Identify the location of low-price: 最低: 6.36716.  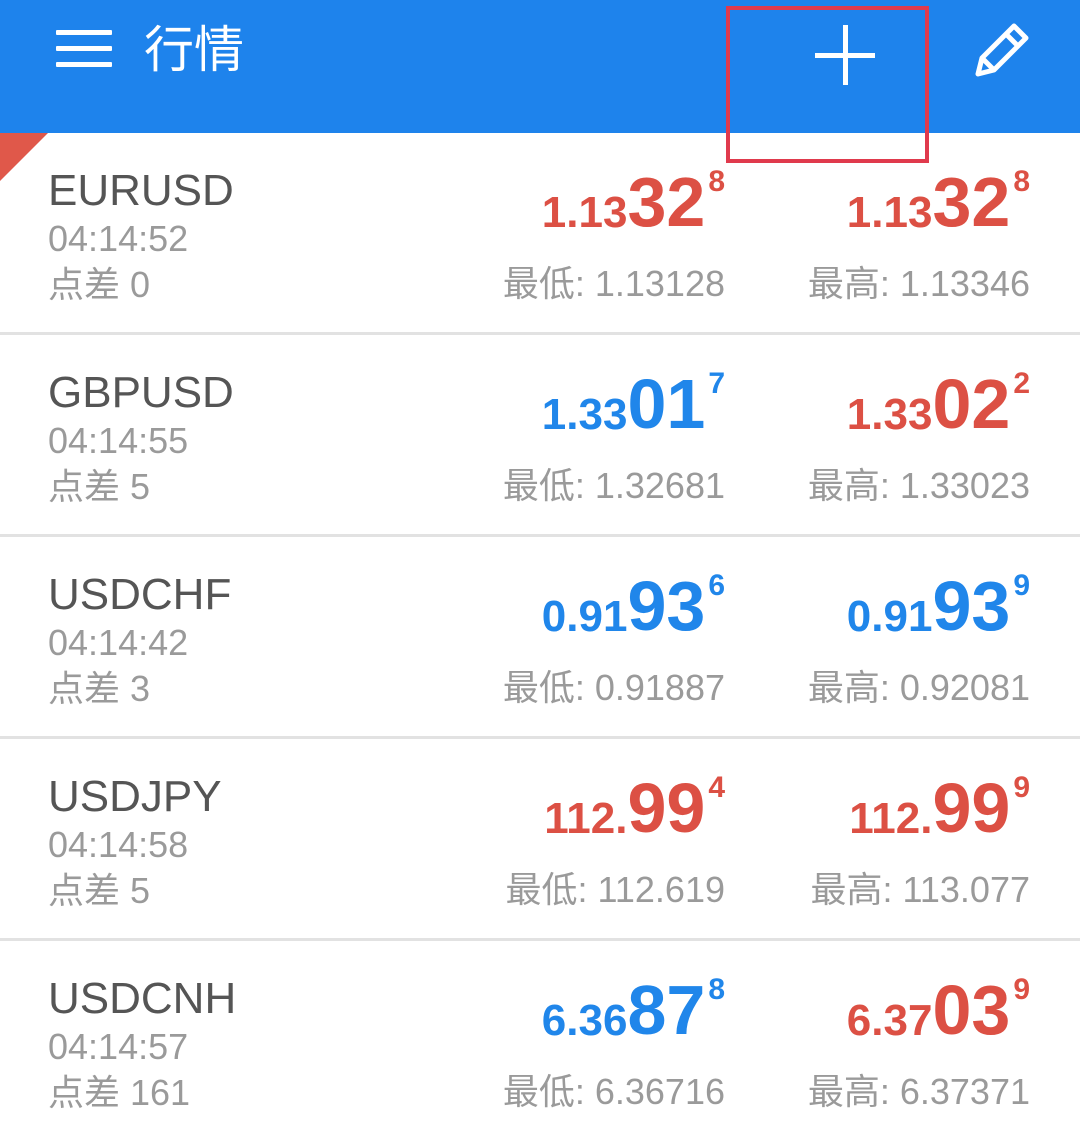
(613, 1091).